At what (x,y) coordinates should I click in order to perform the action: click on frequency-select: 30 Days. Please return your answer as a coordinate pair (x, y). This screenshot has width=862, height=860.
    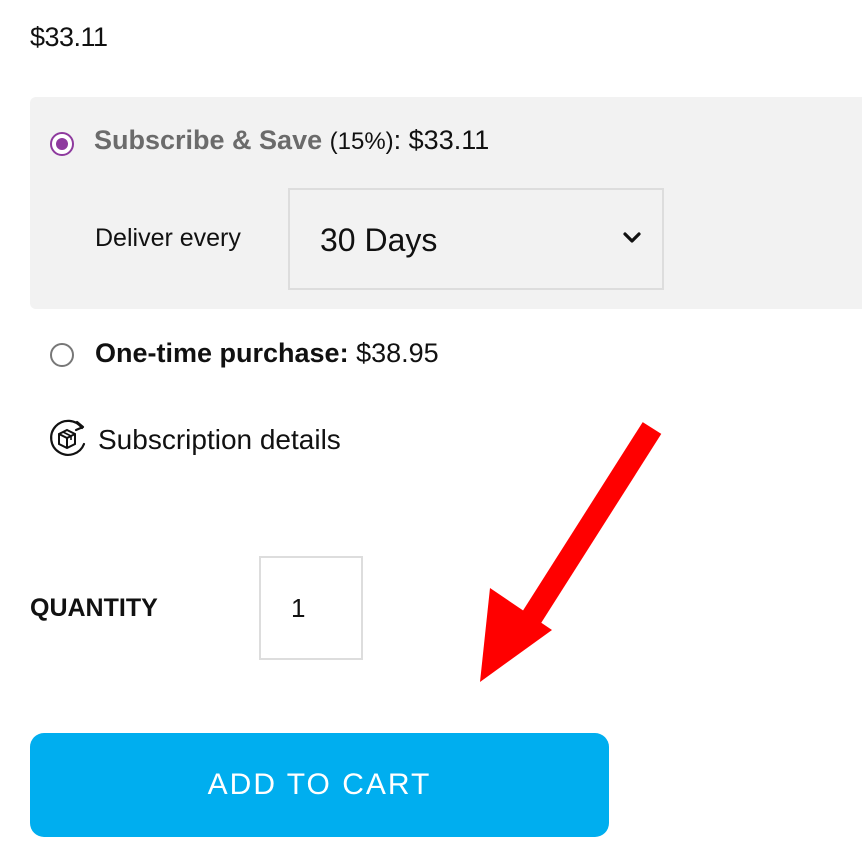
    Looking at the image, I should click on (476, 239).